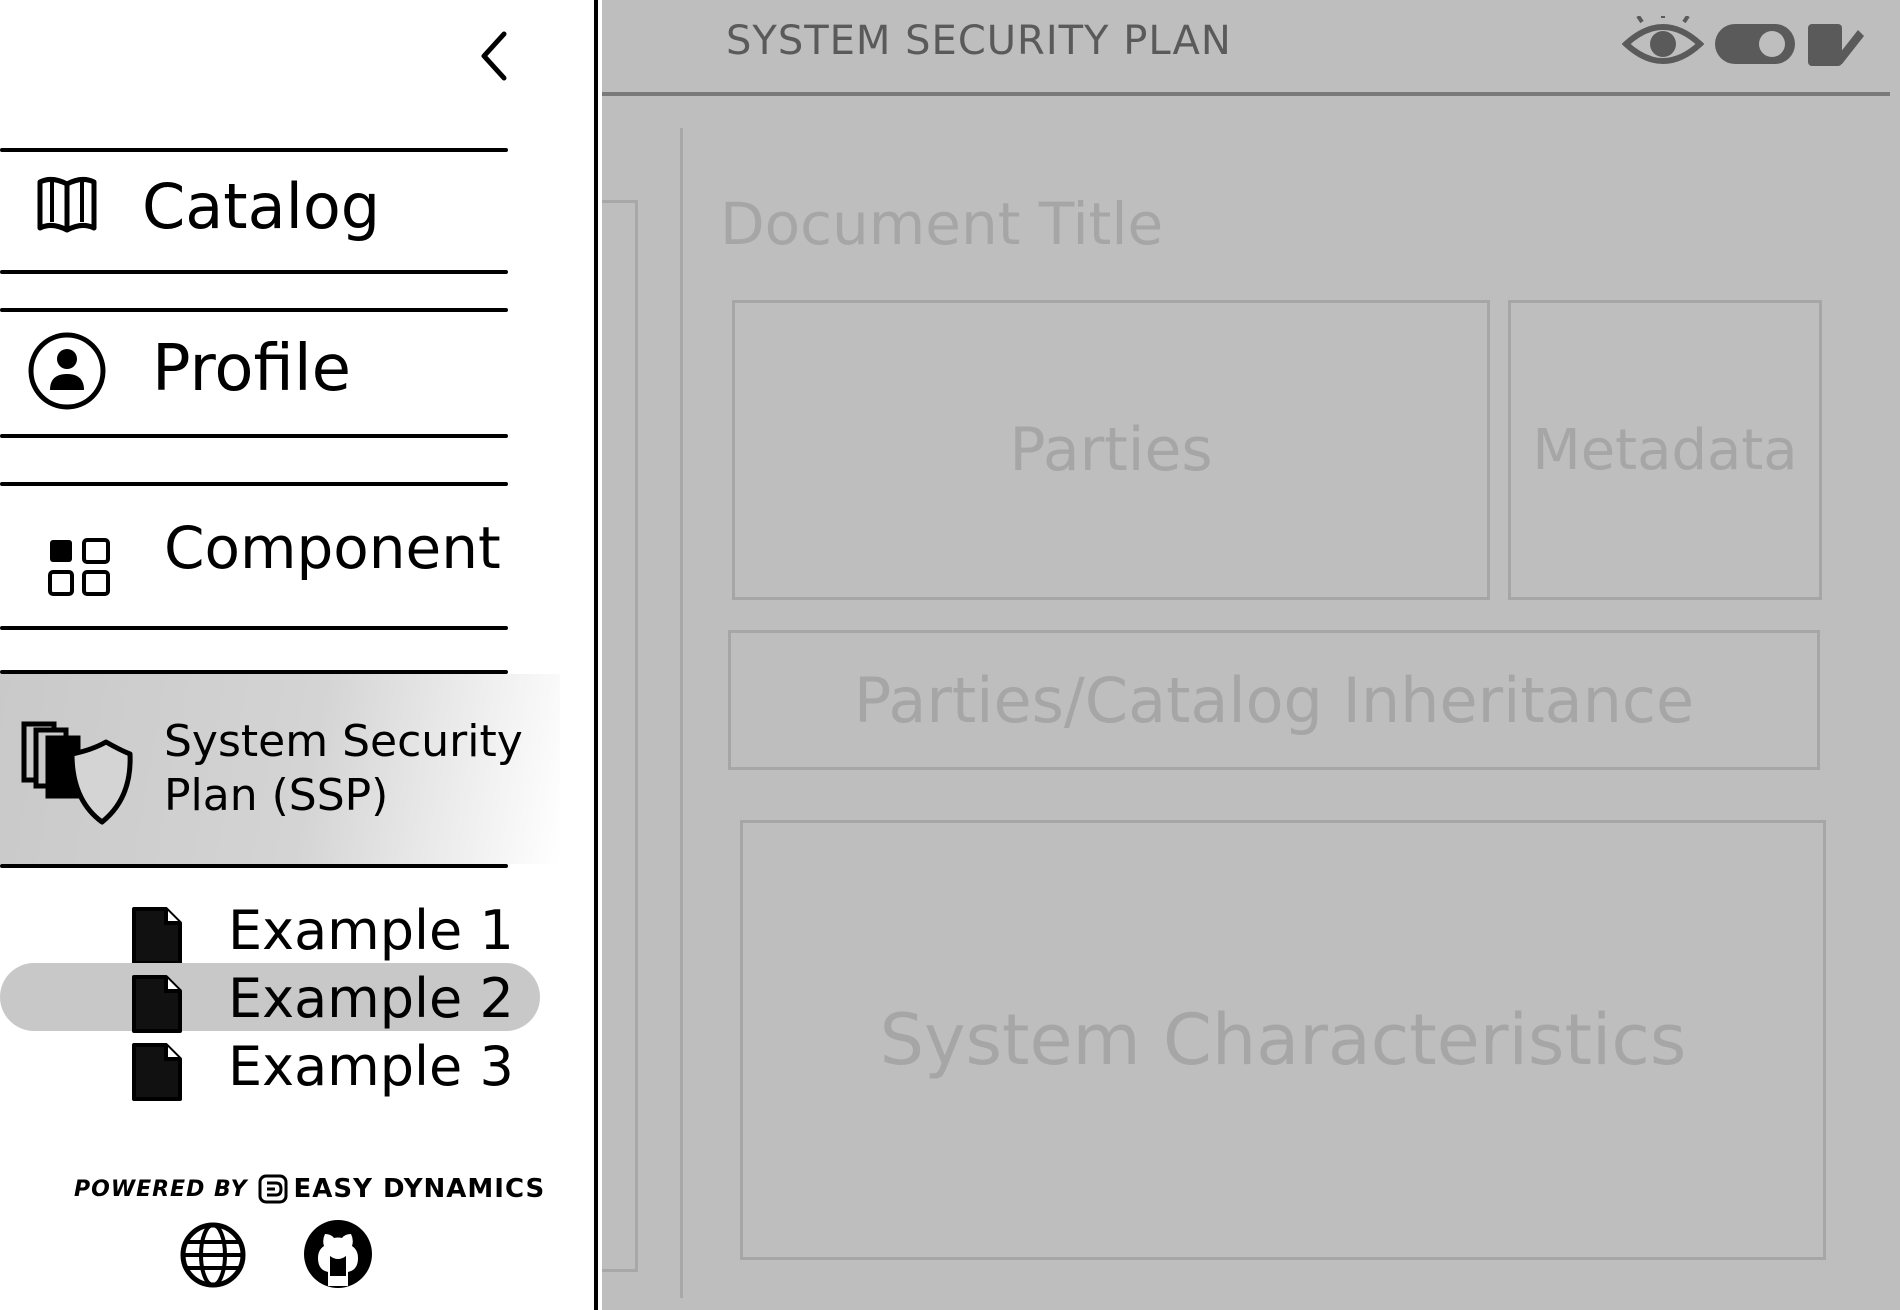 This screenshot has width=1900, height=1310. I want to click on section-label: Metadata, so click(1665, 450).